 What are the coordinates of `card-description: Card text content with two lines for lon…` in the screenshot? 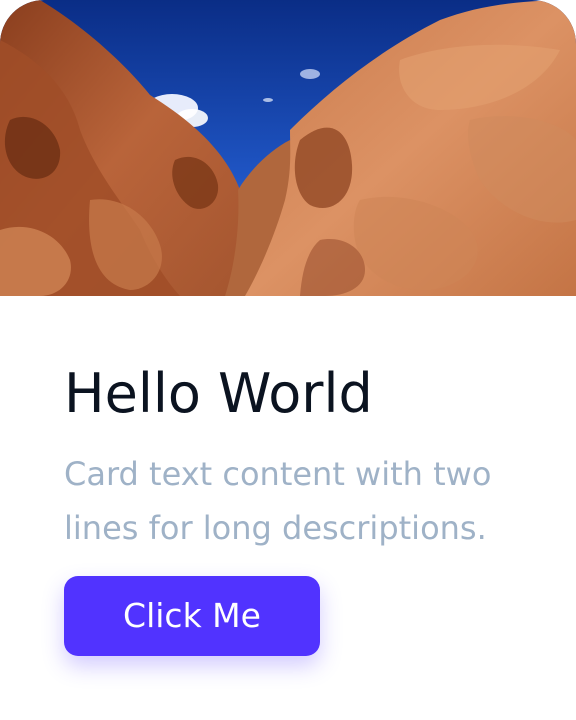 It's located at (278, 501).